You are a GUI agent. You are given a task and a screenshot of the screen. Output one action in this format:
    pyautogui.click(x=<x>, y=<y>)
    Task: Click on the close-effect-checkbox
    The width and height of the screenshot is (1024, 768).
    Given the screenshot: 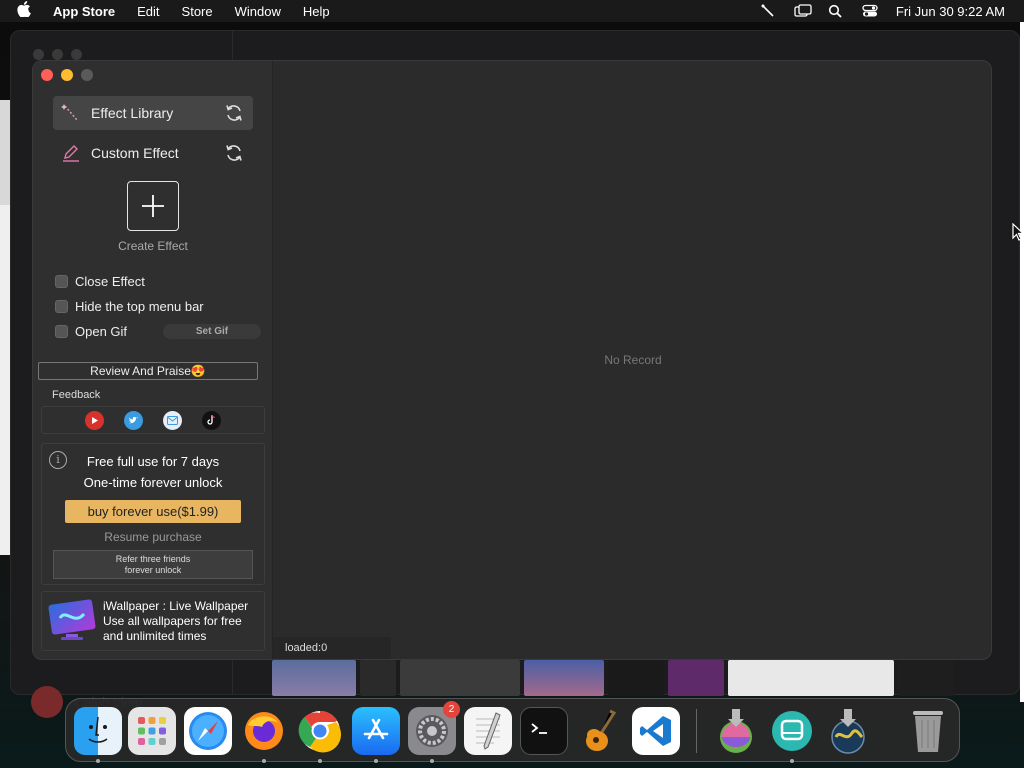 What is the action you would take?
    pyautogui.click(x=61, y=281)
    